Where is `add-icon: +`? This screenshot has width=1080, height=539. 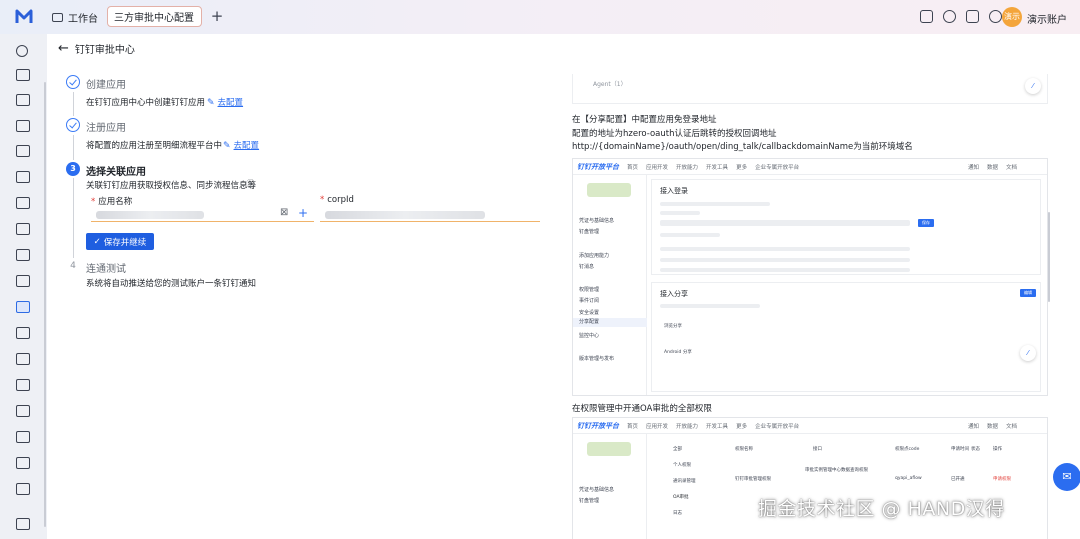 add-icon: + is located at coordinates (303, 213).